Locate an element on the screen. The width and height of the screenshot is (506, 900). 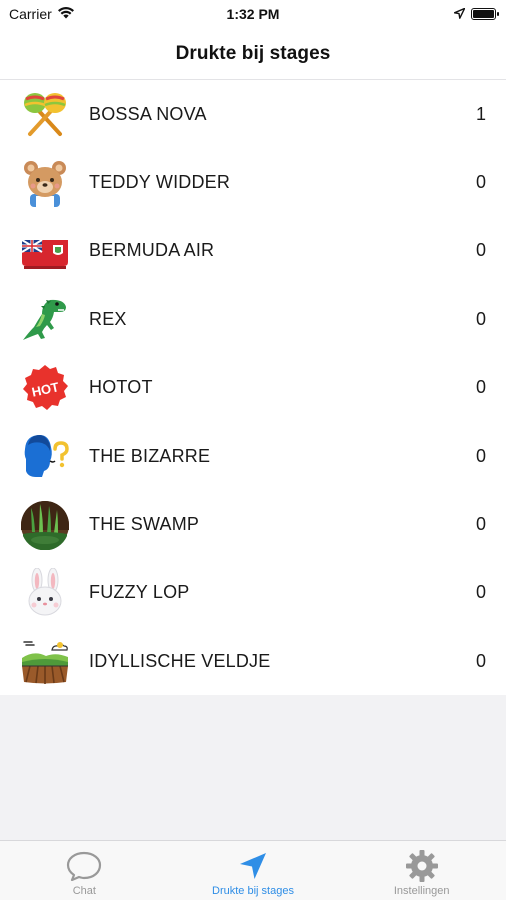
status-right is located at coordinates (476, 14).